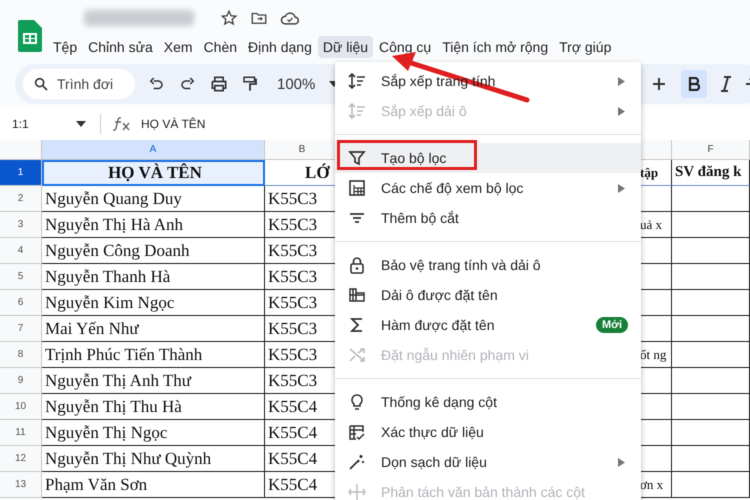 The height and width of the screenshot is (500, 750). Describe the element at coordinates (178, 47) in the screenshot. I see `menu-item: Xem` at that location.